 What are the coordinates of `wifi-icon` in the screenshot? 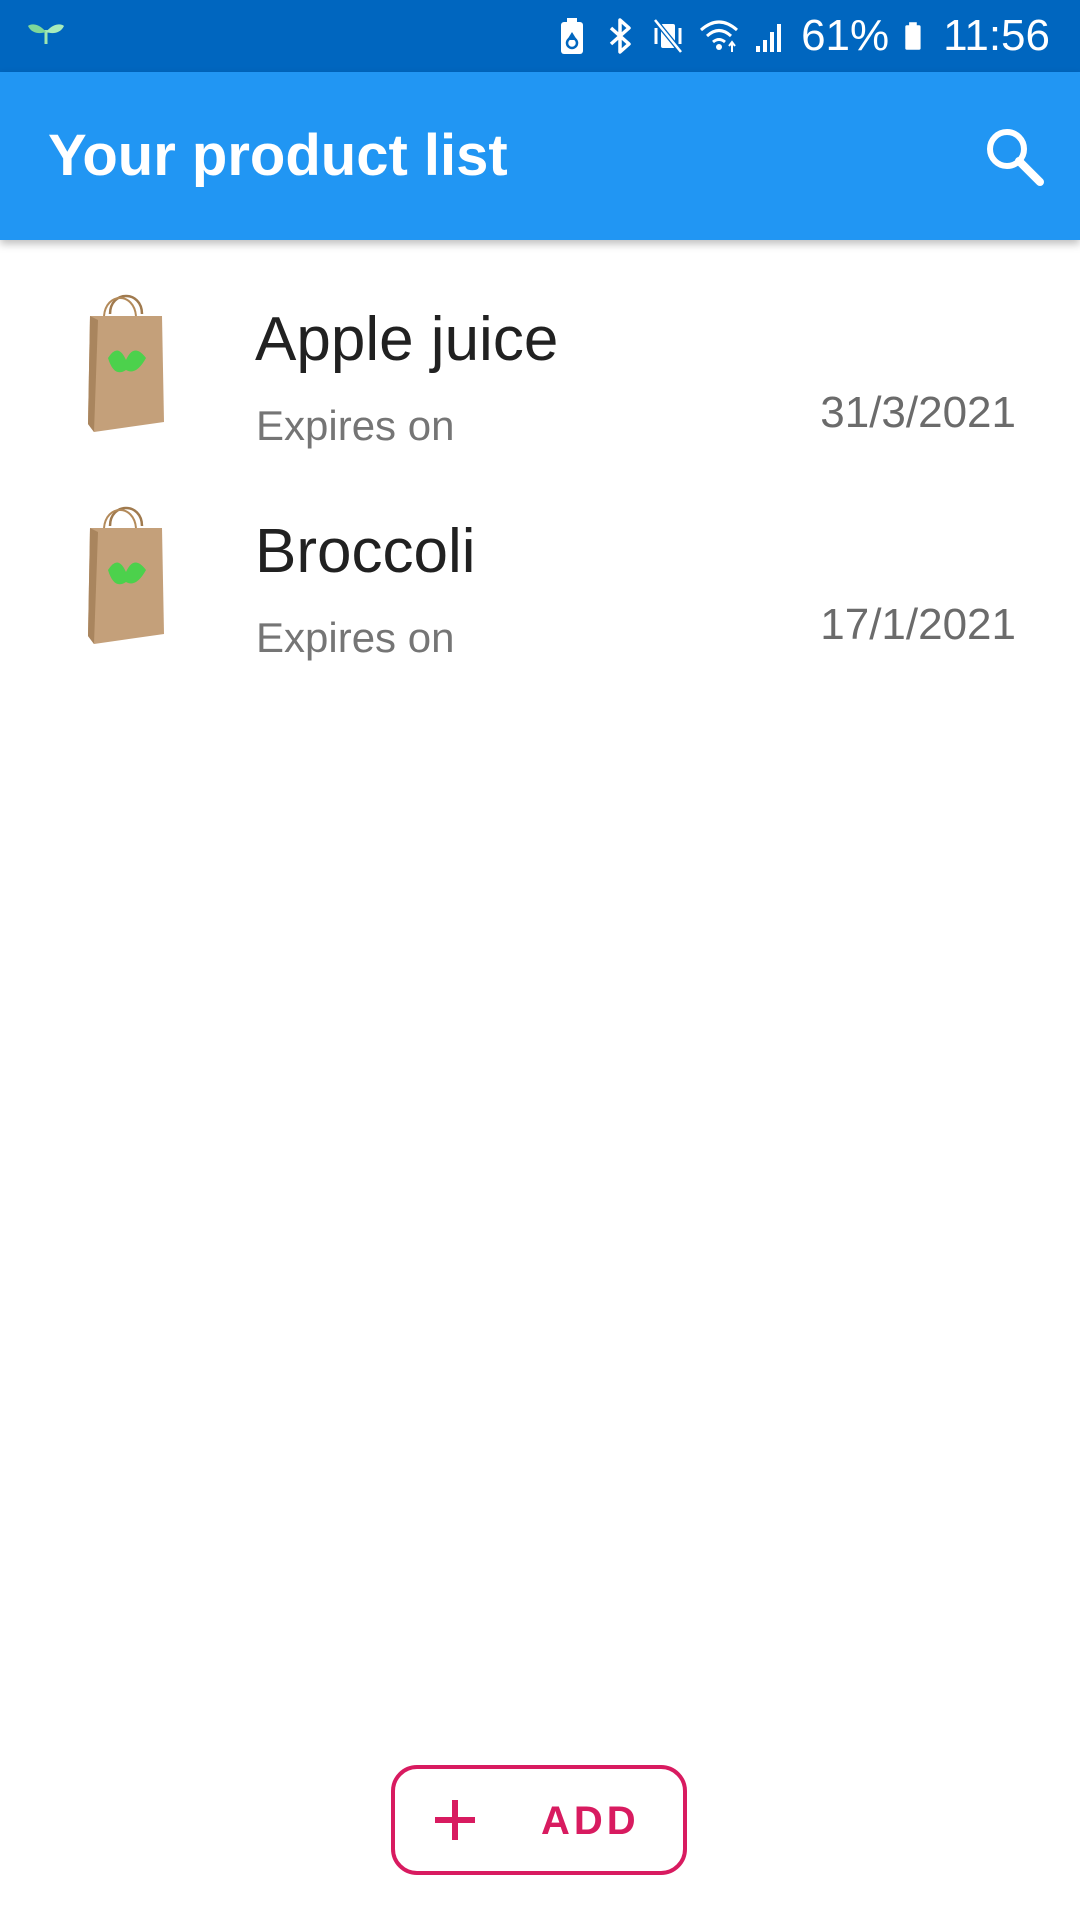 It's located at (719, 36).